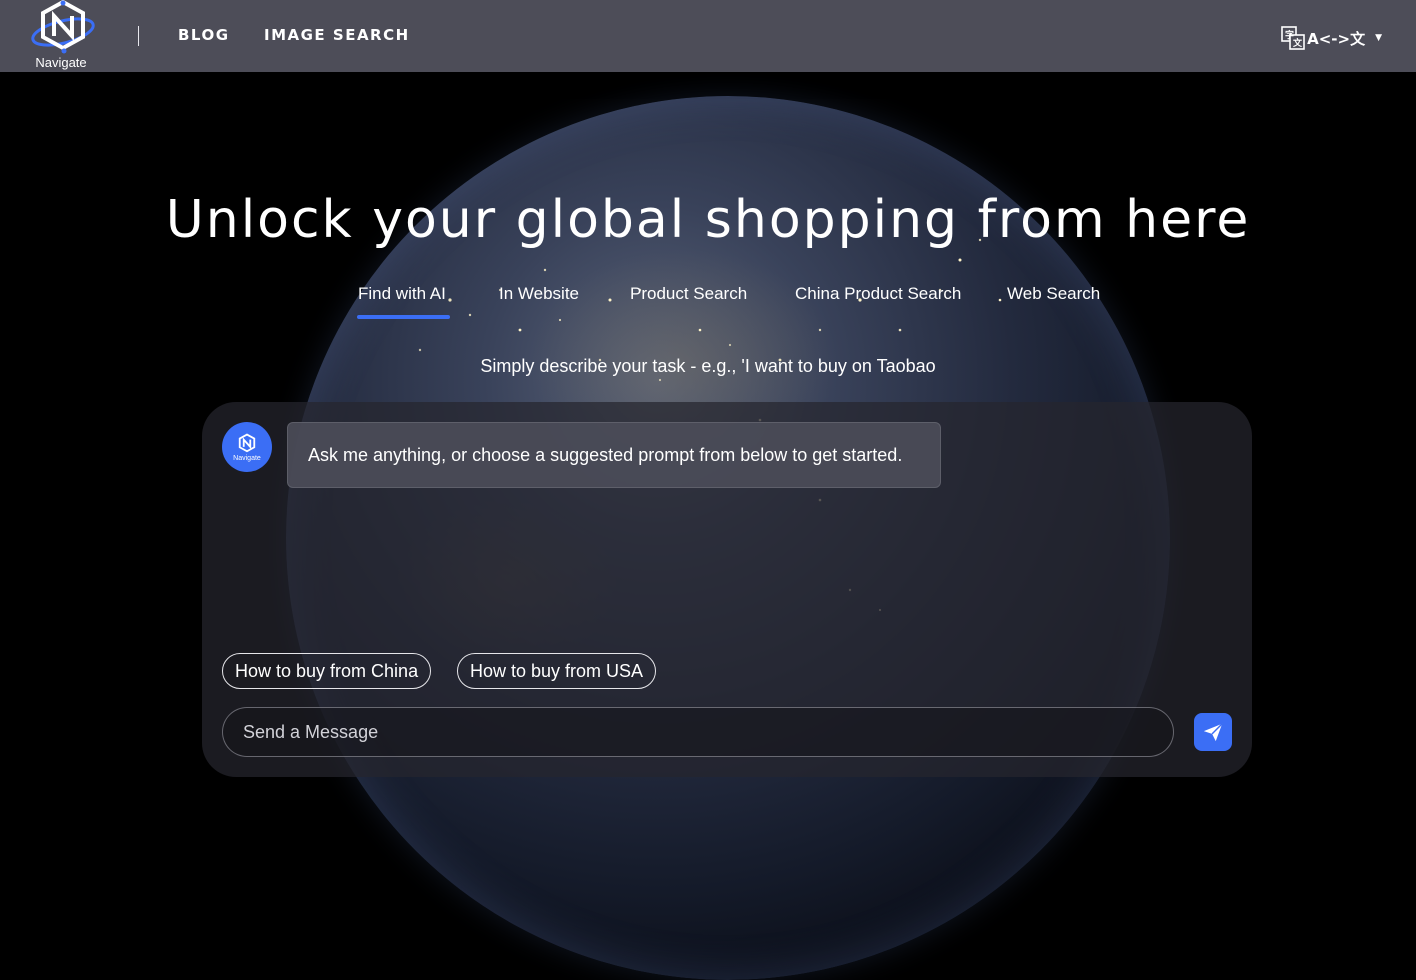 The height and width of the screenshot is (980, 1416). I want to click on suggestion-chip-china: How to buy from China, so click(327, 671).